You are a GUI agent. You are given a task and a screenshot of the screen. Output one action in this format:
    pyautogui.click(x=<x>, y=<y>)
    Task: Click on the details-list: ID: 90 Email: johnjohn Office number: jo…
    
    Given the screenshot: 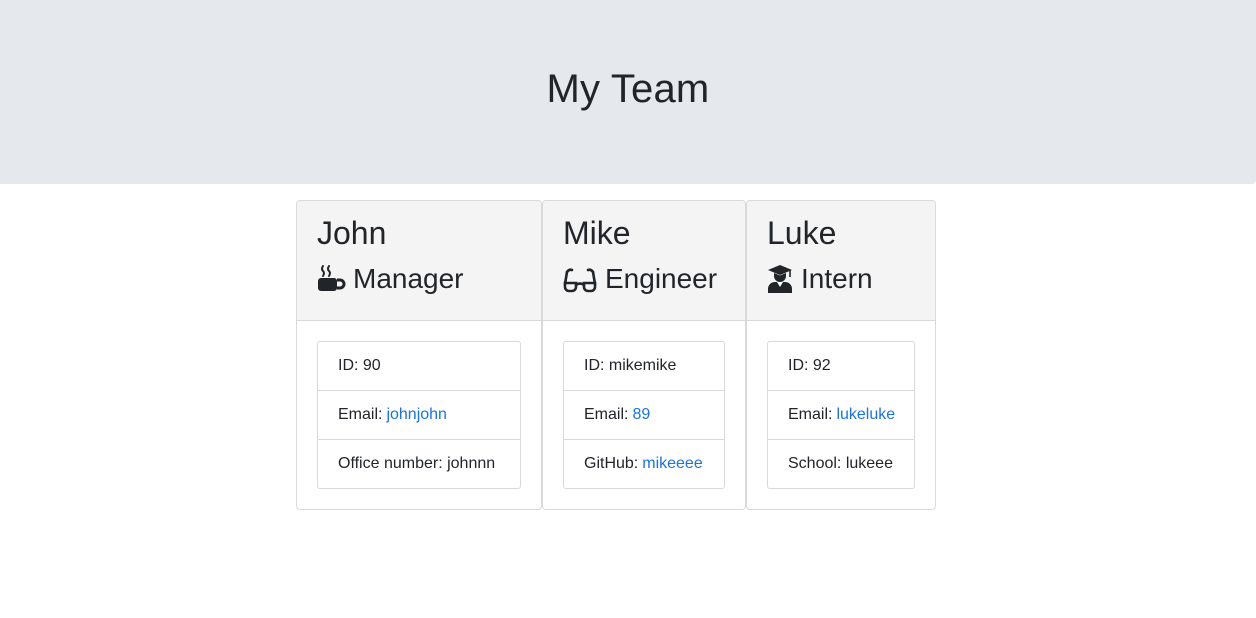 What is the action you would take?
    pyautogui.click(x=419, y=415)
    